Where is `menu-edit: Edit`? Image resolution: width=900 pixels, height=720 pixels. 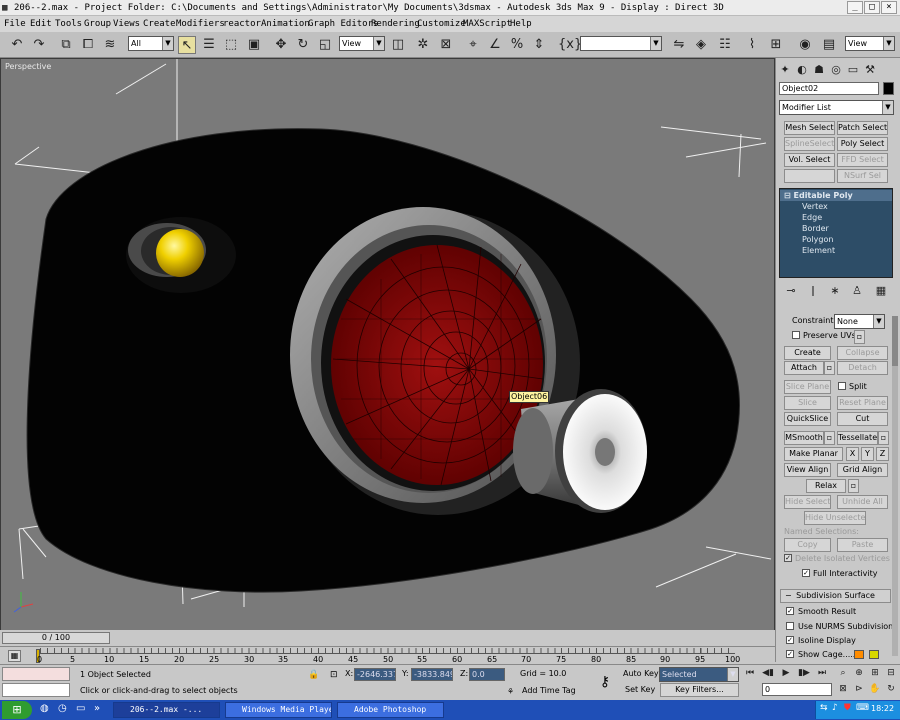 menu-edit: Edit is located at coordinates (41, 24).